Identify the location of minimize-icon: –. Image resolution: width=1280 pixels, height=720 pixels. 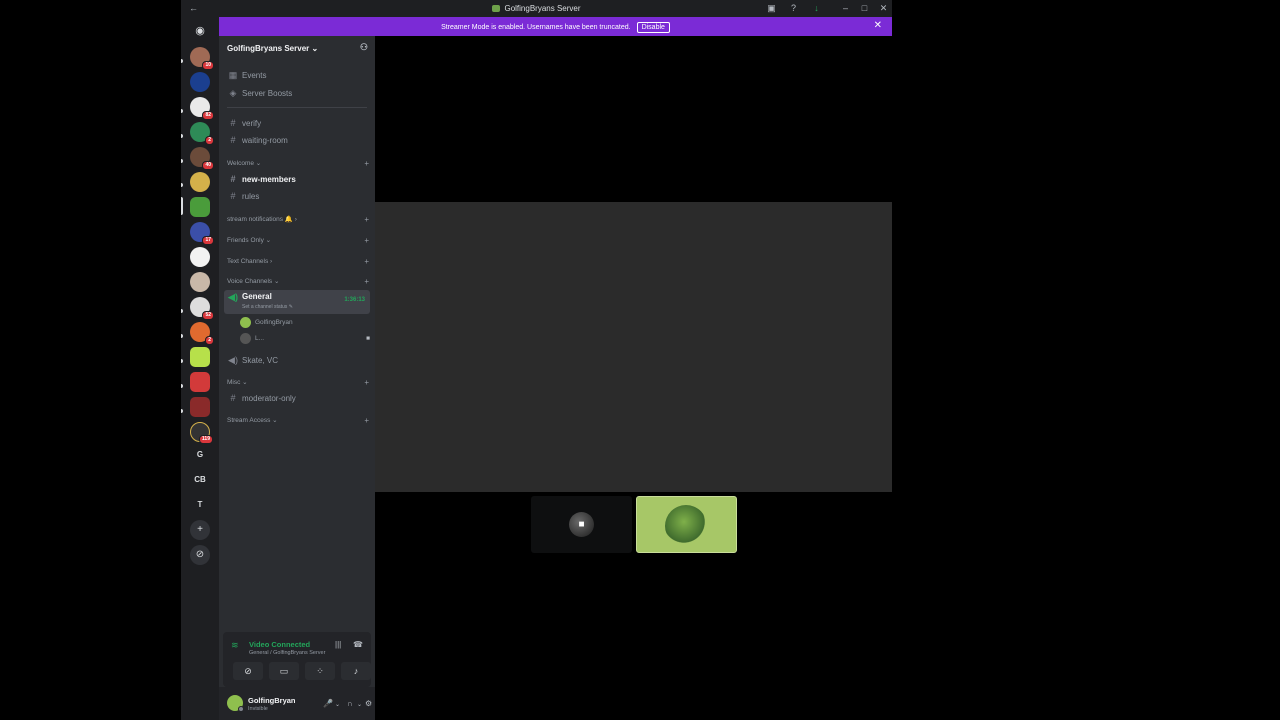
(845, 8).